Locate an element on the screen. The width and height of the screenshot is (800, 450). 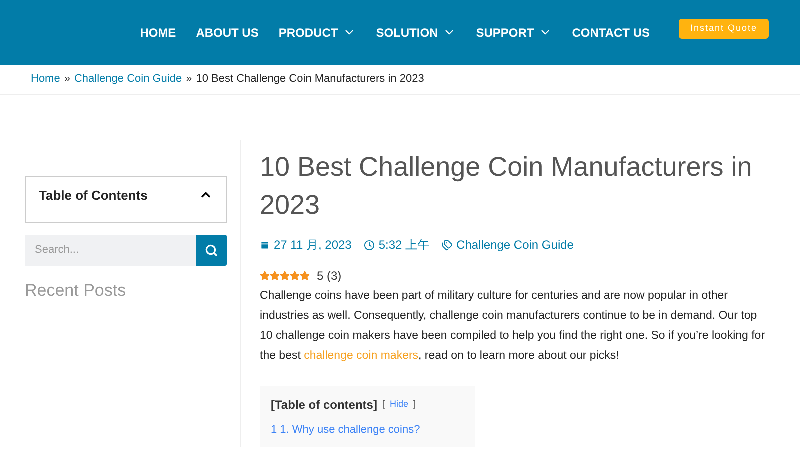
recent-posts-heading: Recent Posts is located at coordinates (76, 291).